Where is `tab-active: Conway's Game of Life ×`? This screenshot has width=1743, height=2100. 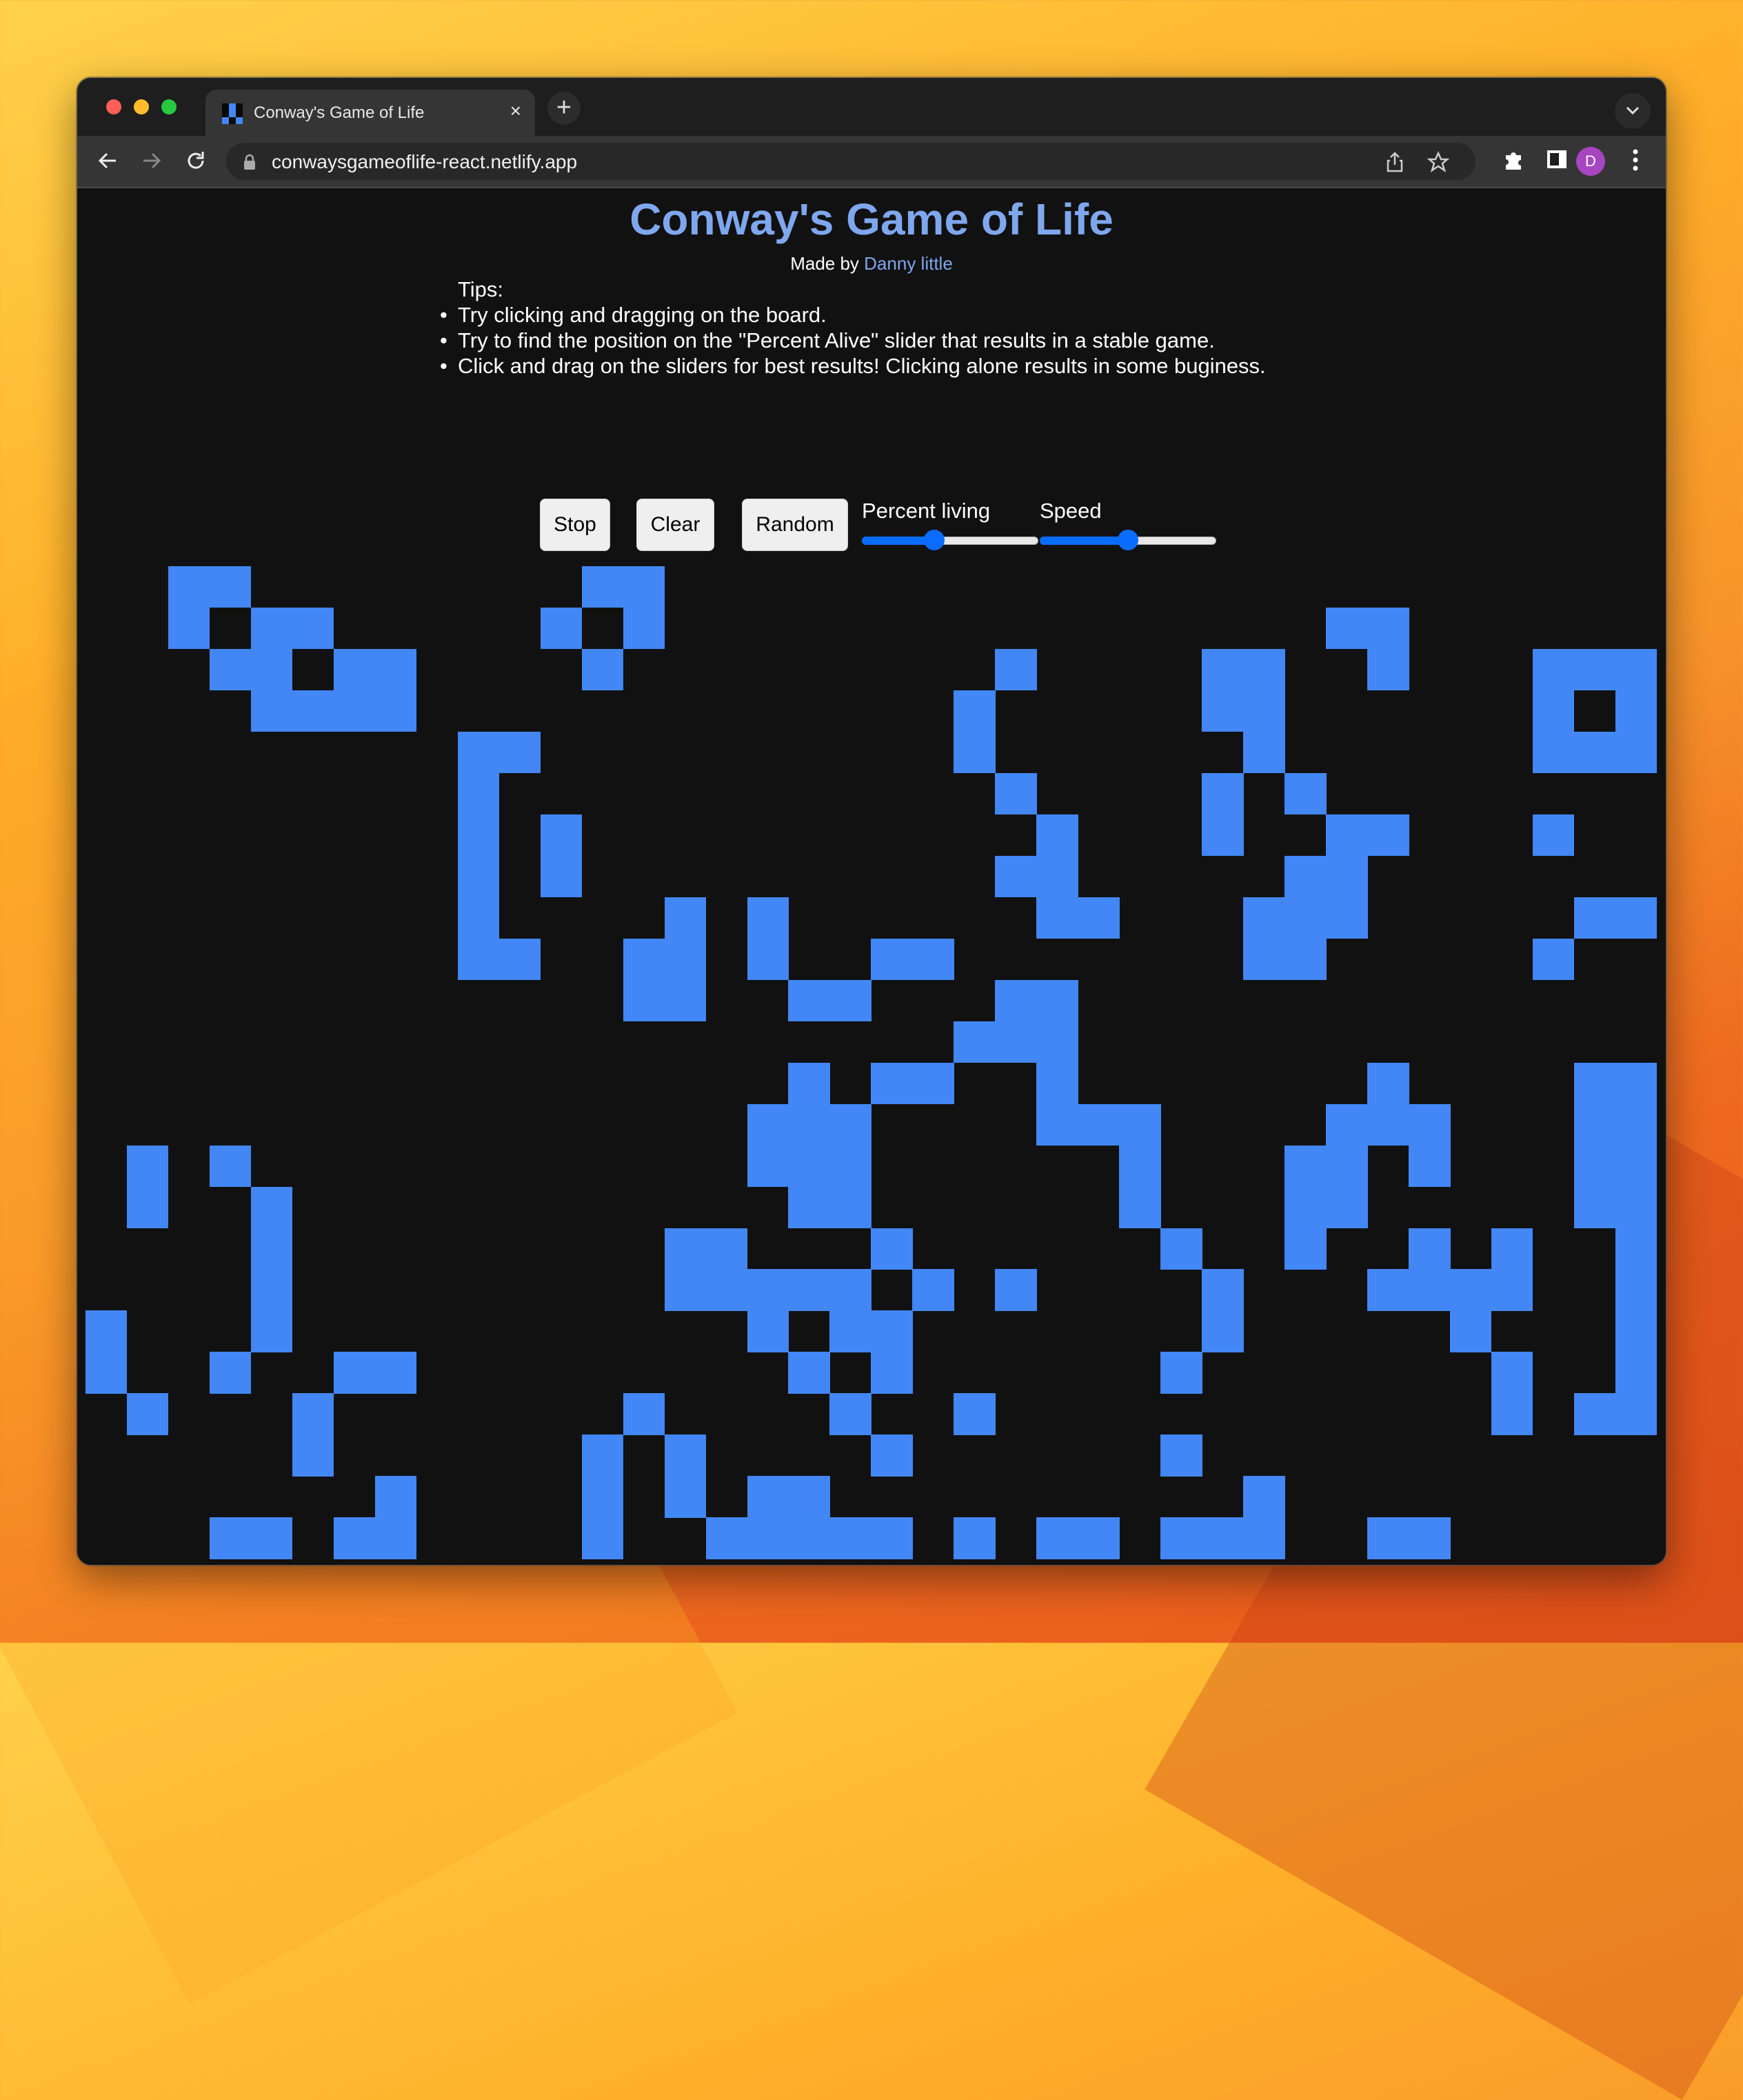 tab-active: Conway's Game of Life × is located at coordinates (370, 113).